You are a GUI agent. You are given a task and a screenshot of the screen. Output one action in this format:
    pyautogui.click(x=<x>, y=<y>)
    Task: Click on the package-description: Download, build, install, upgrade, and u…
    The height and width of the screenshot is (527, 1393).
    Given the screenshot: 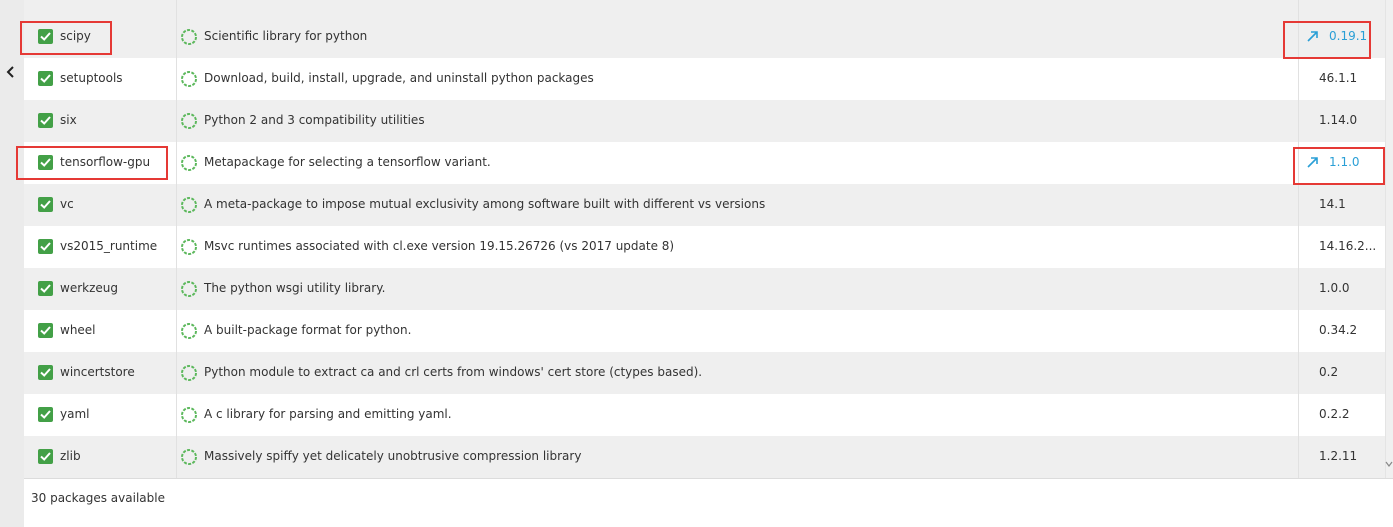 What is the action you would take?
    pyautogui.click(x=399, y=78)
    